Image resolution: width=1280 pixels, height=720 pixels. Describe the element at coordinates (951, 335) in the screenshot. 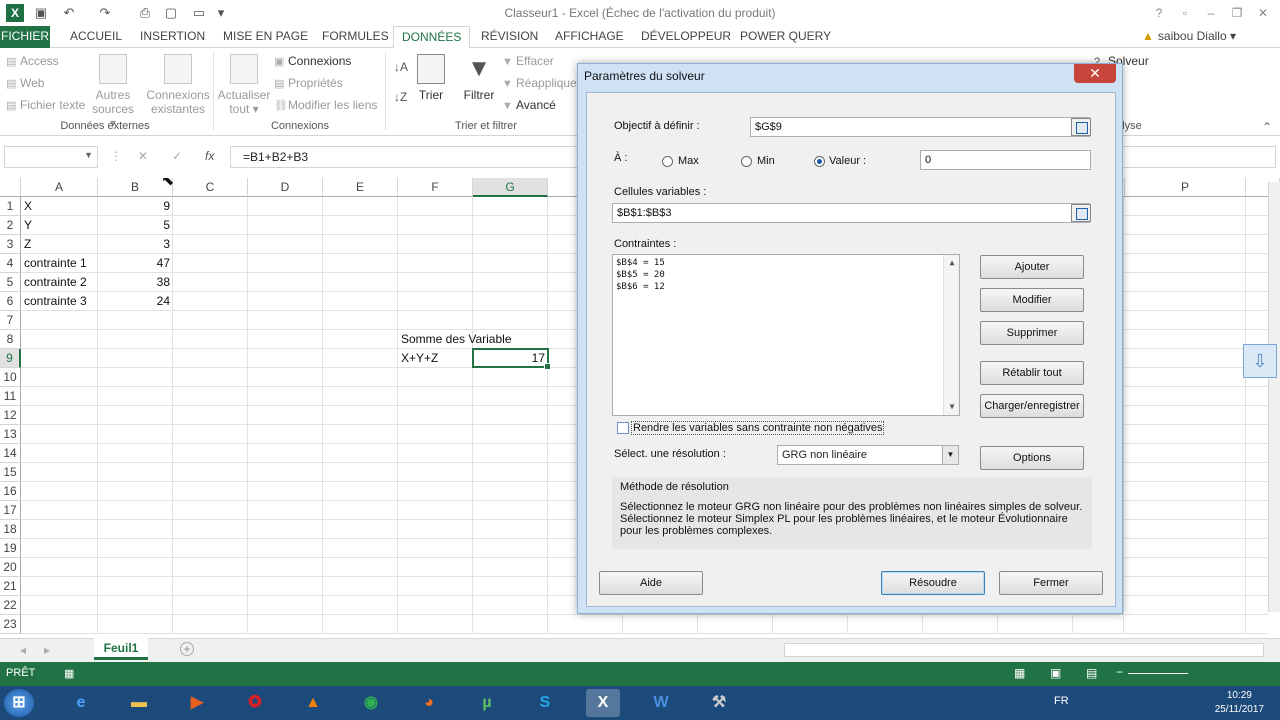

I see `constraints-scrollbar: ▲ ▼` at that location.